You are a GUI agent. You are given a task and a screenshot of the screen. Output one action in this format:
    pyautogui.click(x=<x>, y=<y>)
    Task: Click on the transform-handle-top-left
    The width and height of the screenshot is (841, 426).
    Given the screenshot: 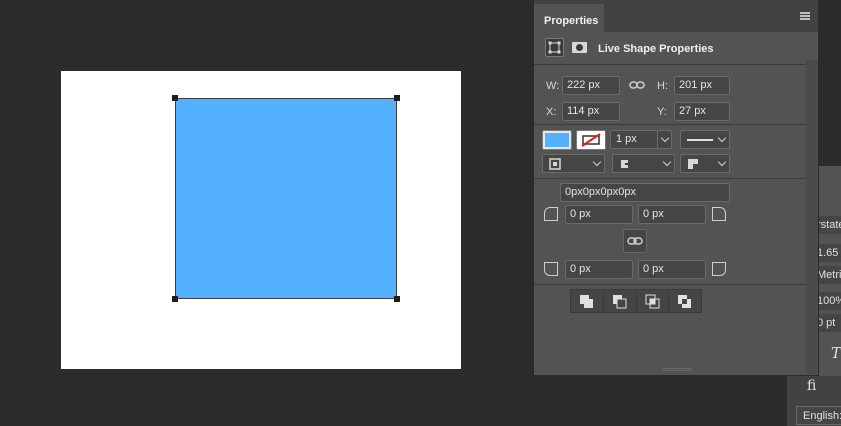 What is the action you would take?
    pyautogui.click(x=175, y=98)
    